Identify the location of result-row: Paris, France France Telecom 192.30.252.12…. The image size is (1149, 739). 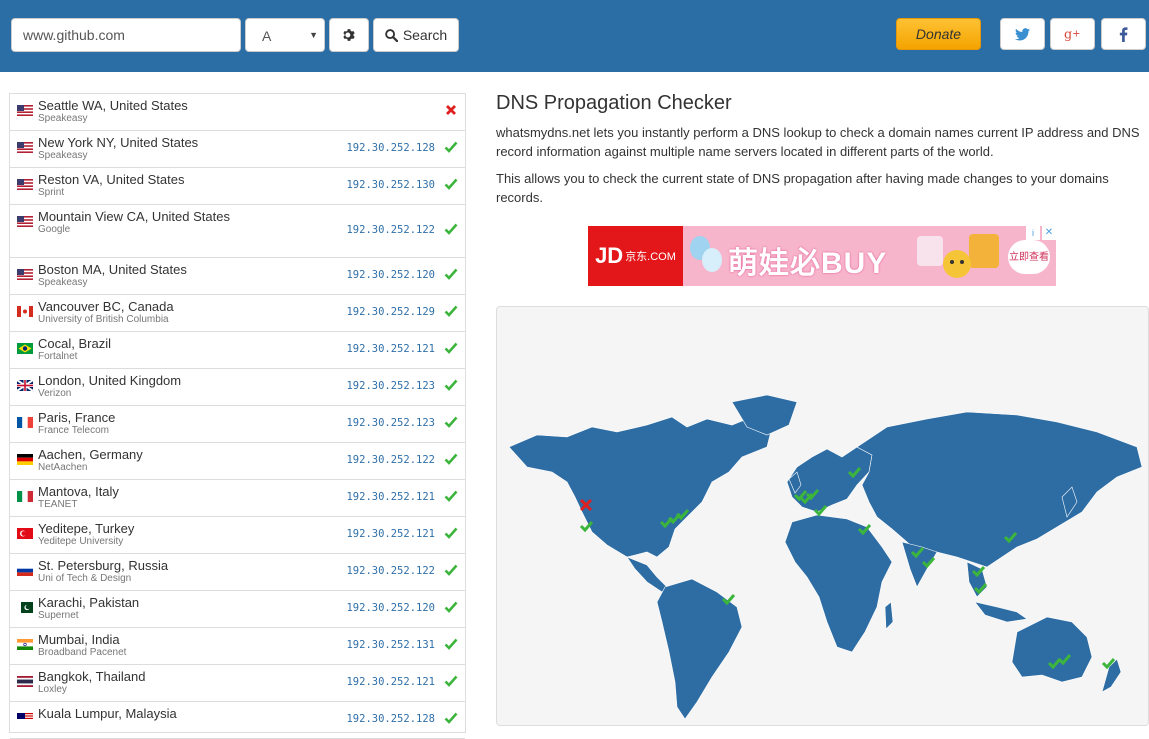
(237, 424).